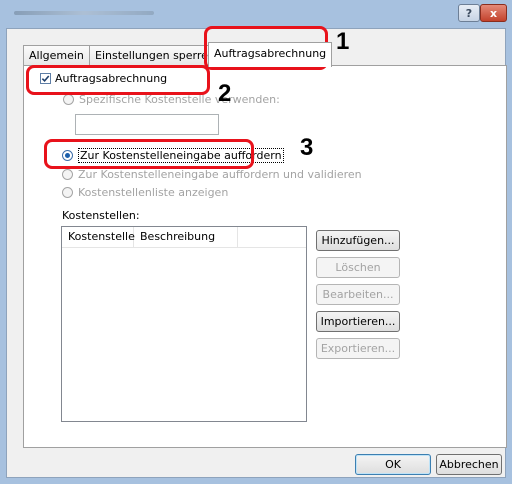  Describe the element at coordinates (68, 99) in the screenshot. I see `radio-specific-cost-center` at that location.